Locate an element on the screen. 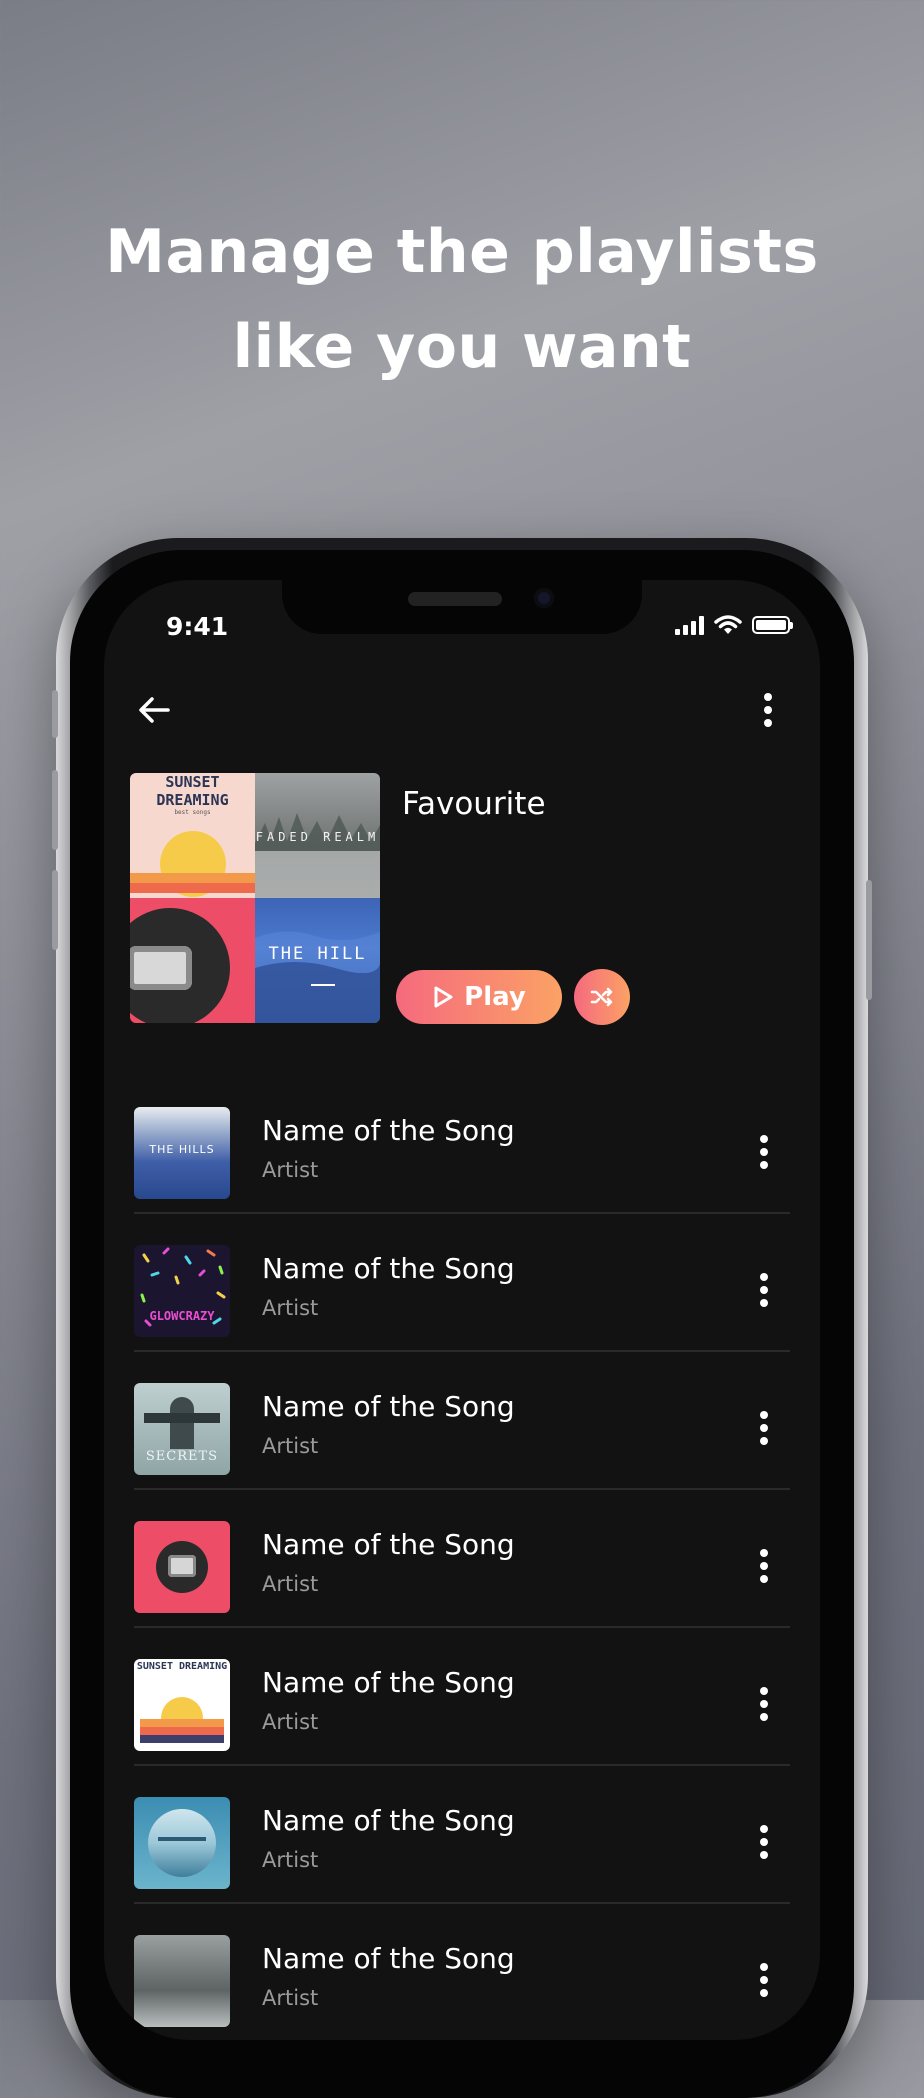 This screenshot has height=2098, width=924. playlist-title: Favourite is located at coordinates (474, 804).